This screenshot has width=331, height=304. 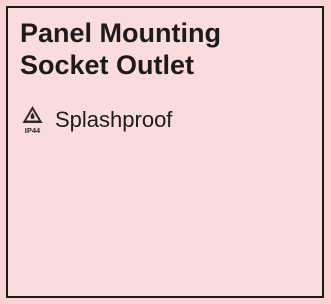 What do you see at coordinates (33, 130) in the screenshot?
I see `ip44-label: IP44` at bounding box center [33, 130].